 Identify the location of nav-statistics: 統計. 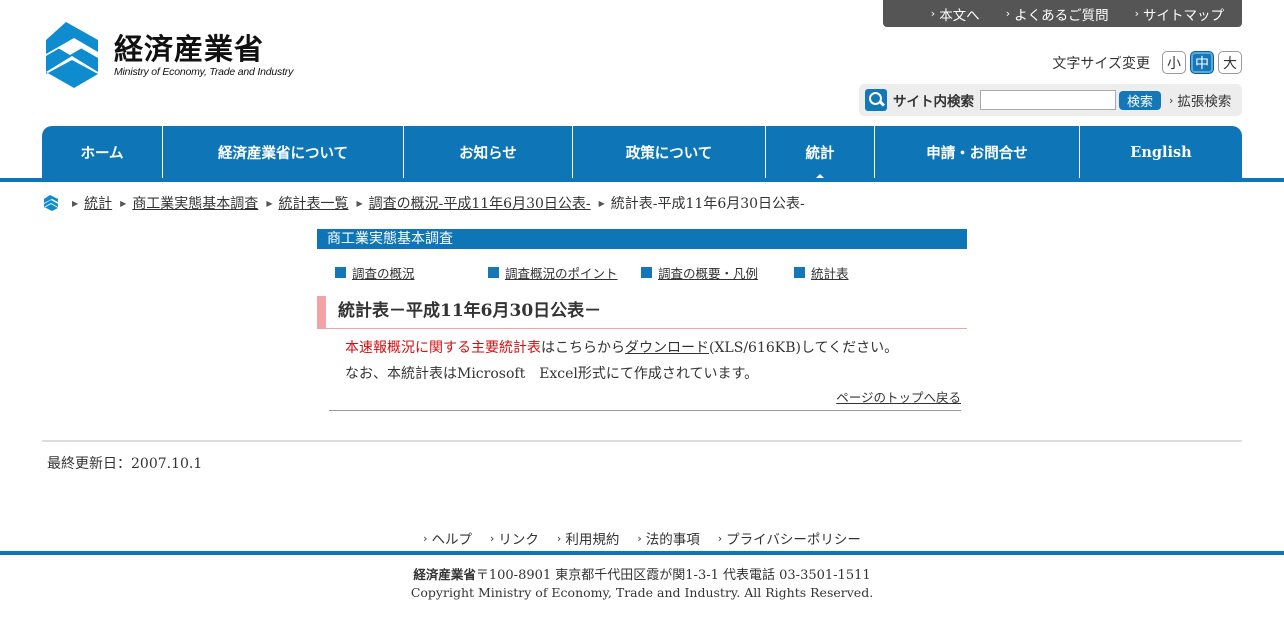
(820, 152).